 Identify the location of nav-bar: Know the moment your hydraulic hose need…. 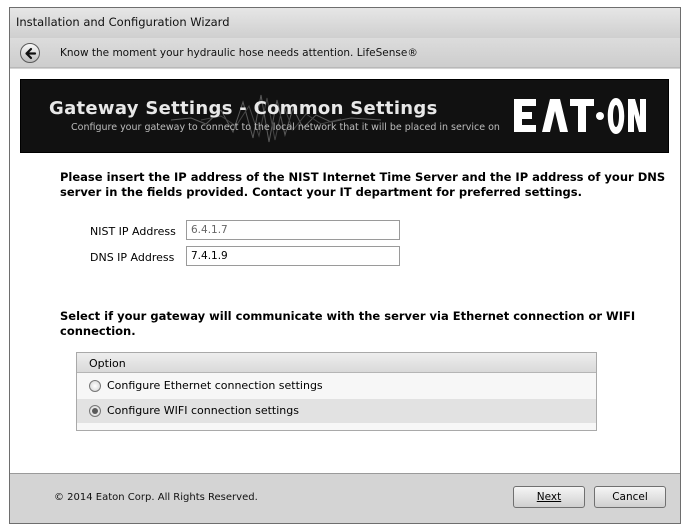
(345, 53).